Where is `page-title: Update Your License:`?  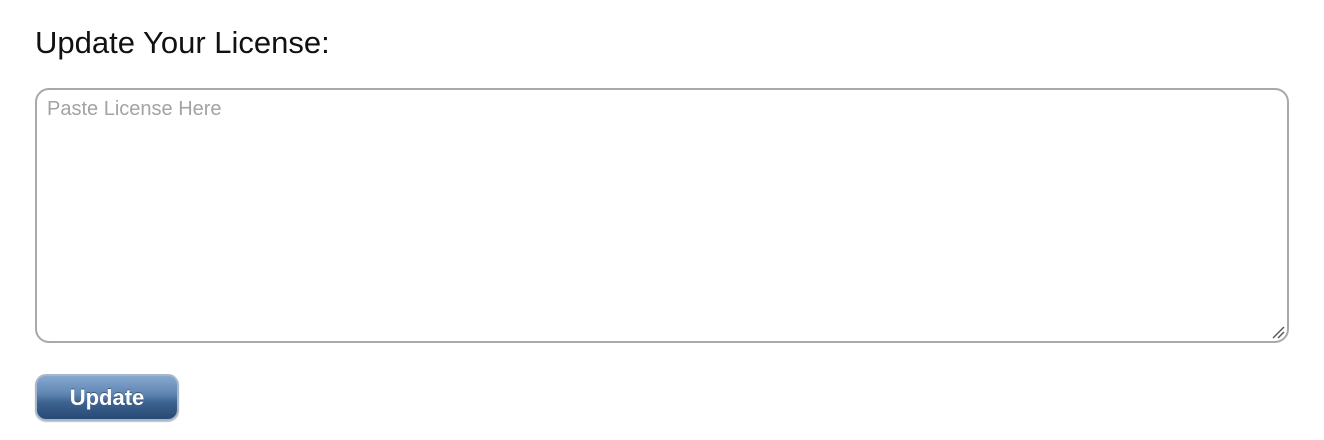
page-title: Update Your License: is located at coordinates (182, 42).